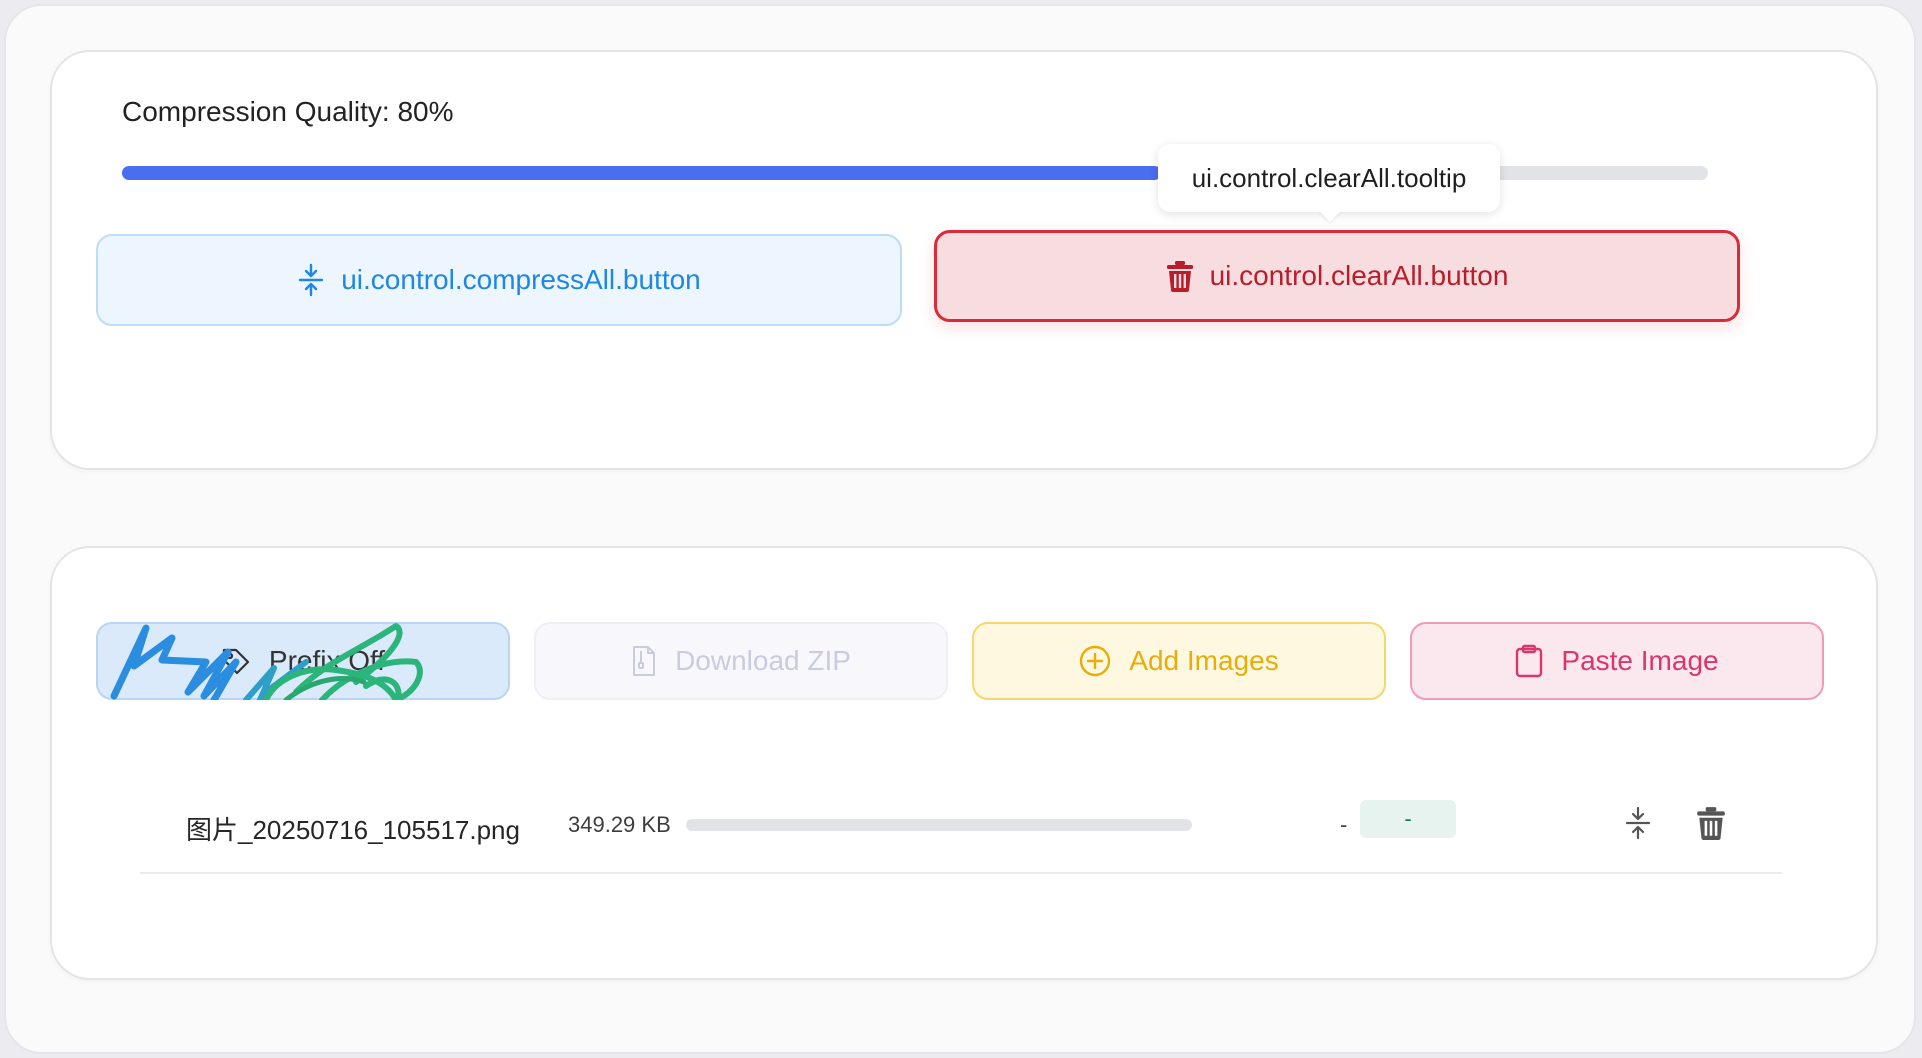  Describe the element at coordinates (236, 661) in the screenshot. I see `tag-icon` at that location.